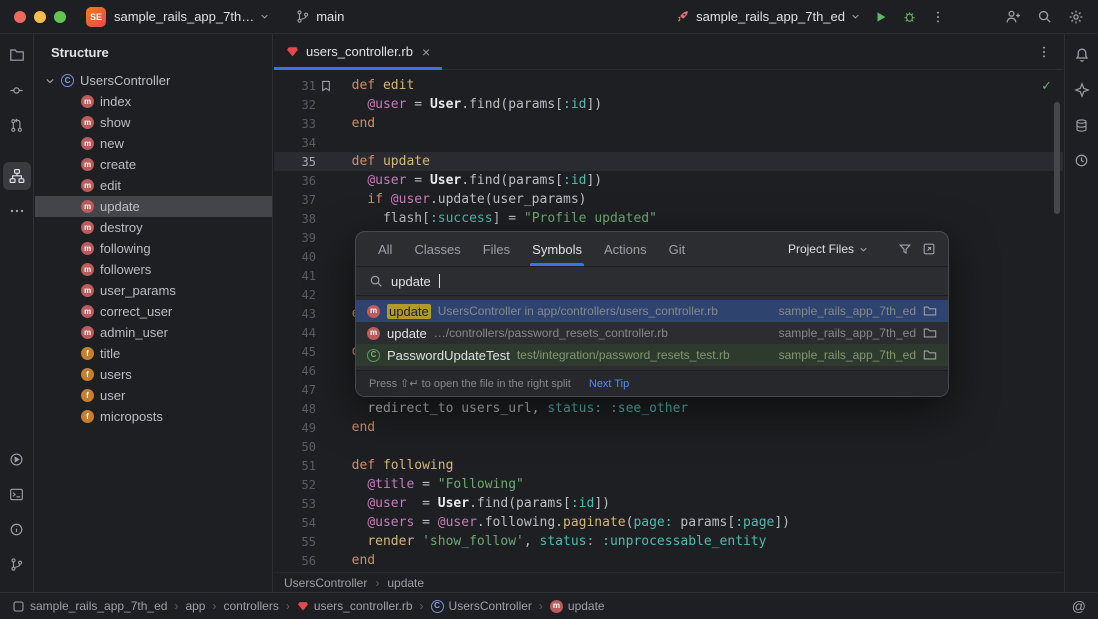 The height and width of the screenshot is (619, 1098). I want to click on structure-item-user_params: m user_params, so click(153, 290).